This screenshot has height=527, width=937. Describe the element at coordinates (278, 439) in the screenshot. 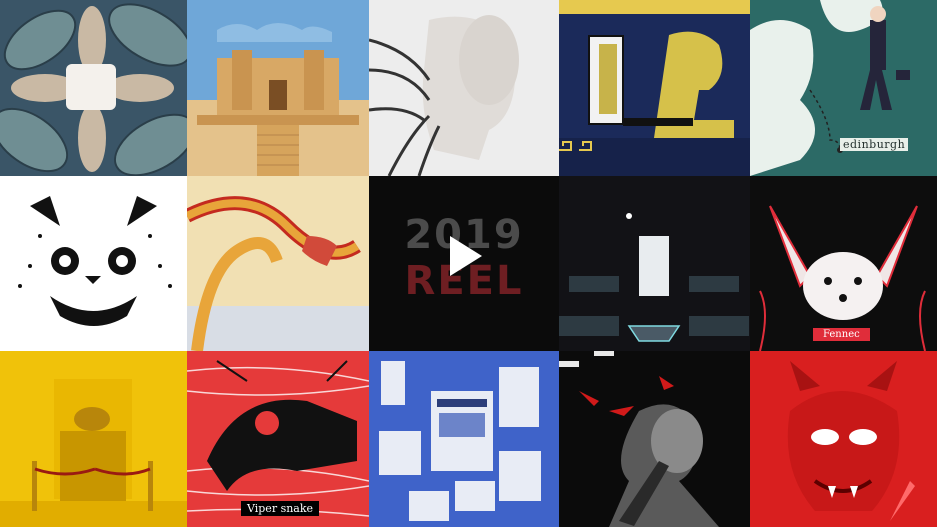

I see `tile-viper-snake: Viper snake` at that location.